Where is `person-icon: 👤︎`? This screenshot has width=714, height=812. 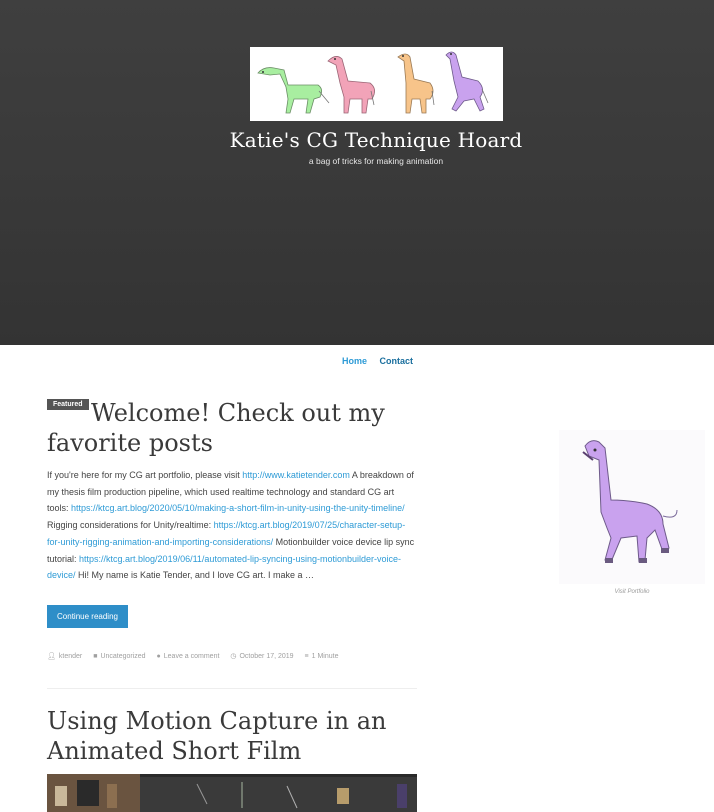 person-icon: 👤︎ is located at coordinates (51, 656).